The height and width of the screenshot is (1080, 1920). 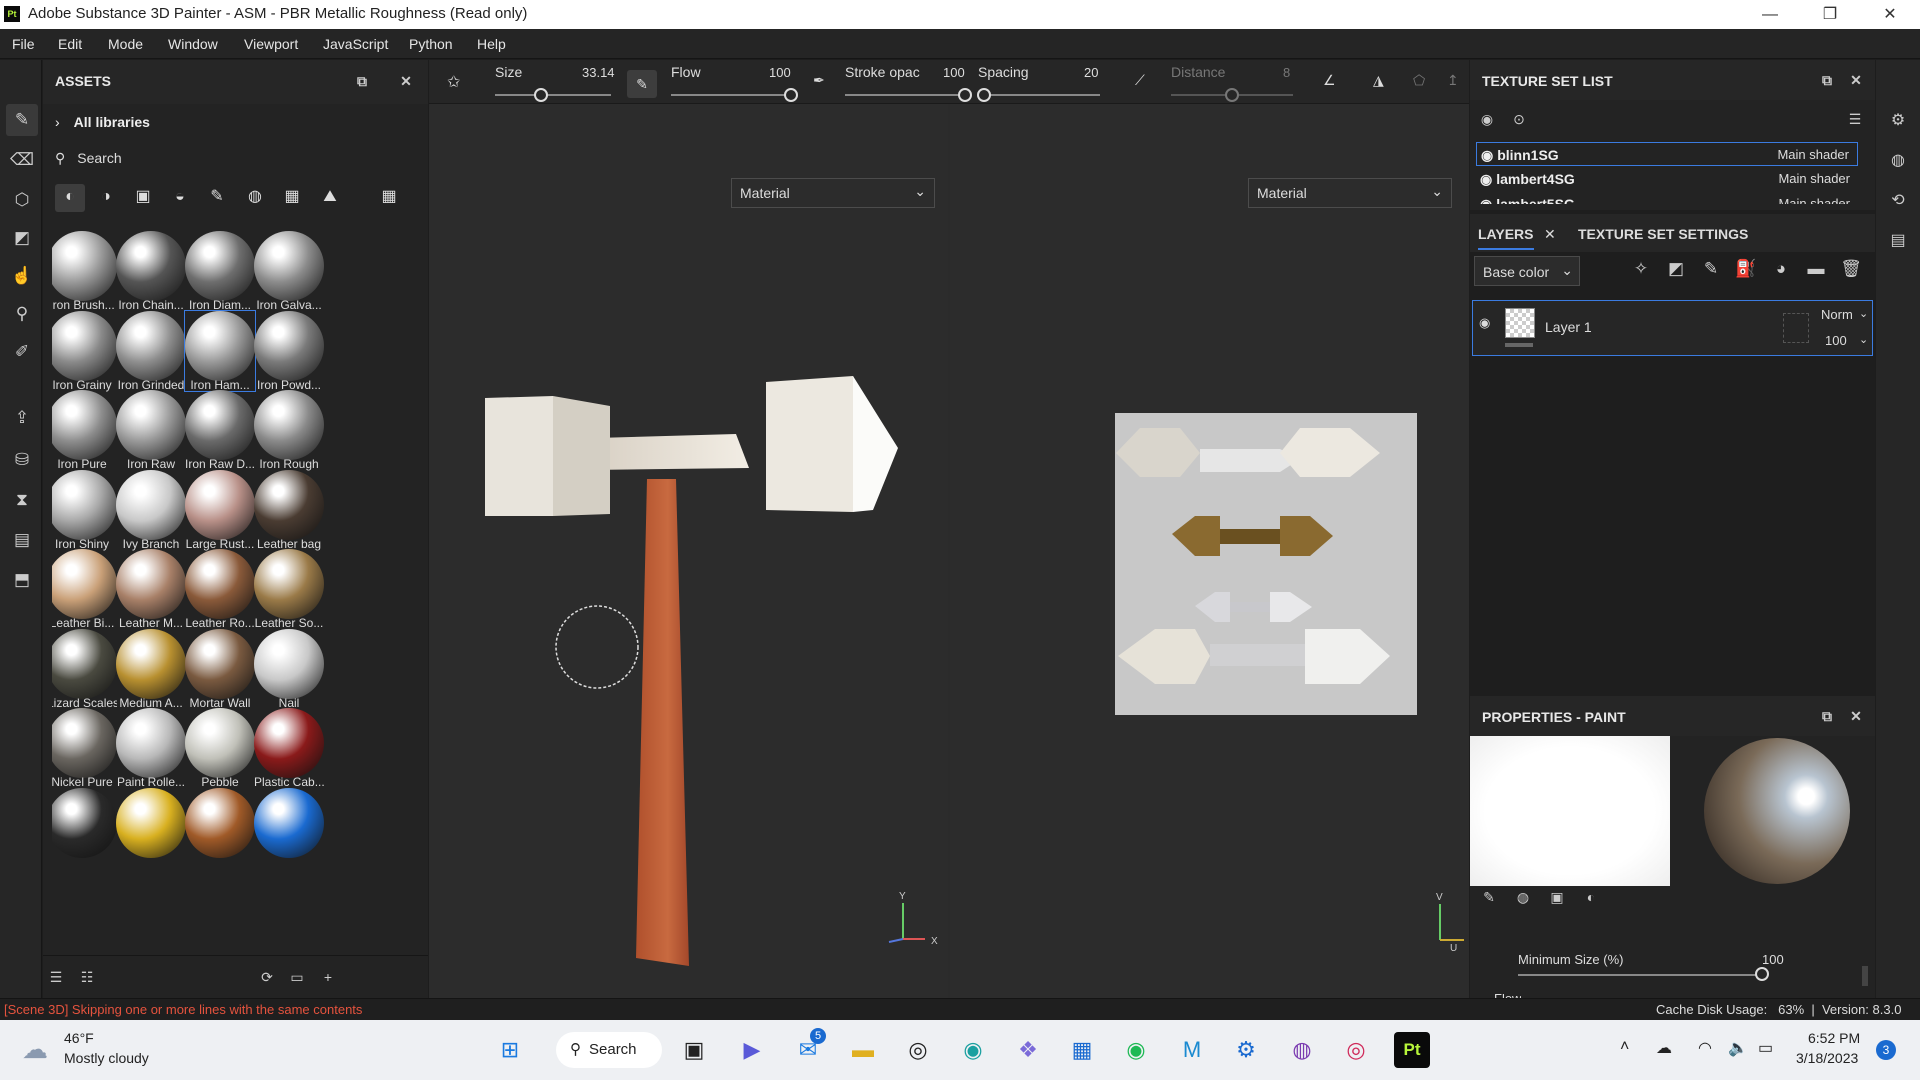 What do you see at coordinates (694, 1050) in the screenshot?
I see `task-view-icon: ▣` at bounding box center [694, 1050].